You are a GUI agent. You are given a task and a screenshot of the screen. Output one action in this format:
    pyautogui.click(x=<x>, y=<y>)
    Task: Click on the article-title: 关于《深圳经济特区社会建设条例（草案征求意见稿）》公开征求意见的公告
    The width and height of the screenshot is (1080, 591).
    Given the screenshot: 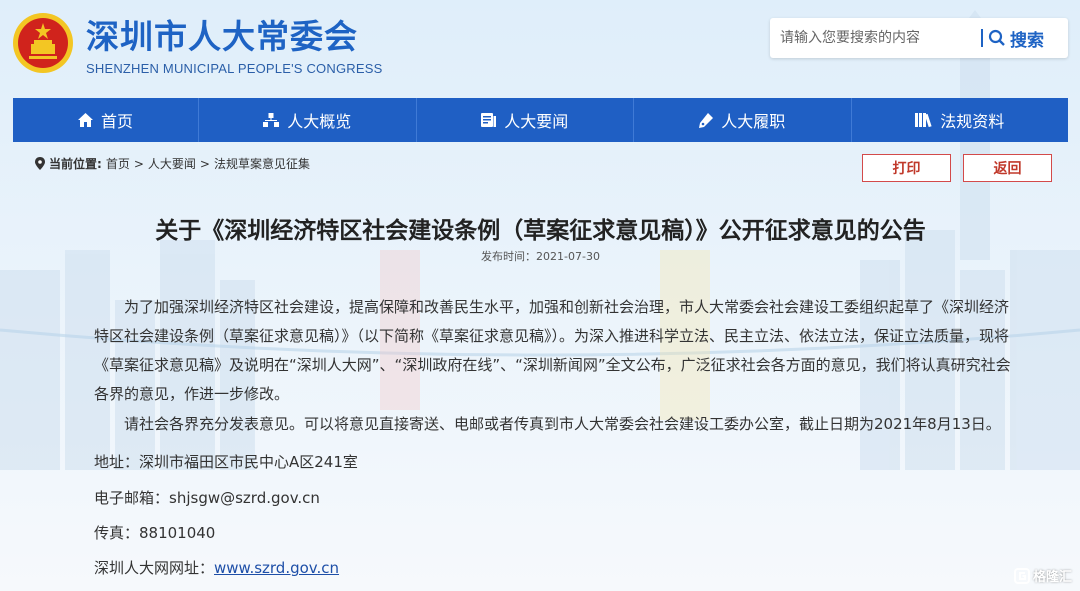 What is the action you would take?
    pyautogui.click(x=540, y=231)
    